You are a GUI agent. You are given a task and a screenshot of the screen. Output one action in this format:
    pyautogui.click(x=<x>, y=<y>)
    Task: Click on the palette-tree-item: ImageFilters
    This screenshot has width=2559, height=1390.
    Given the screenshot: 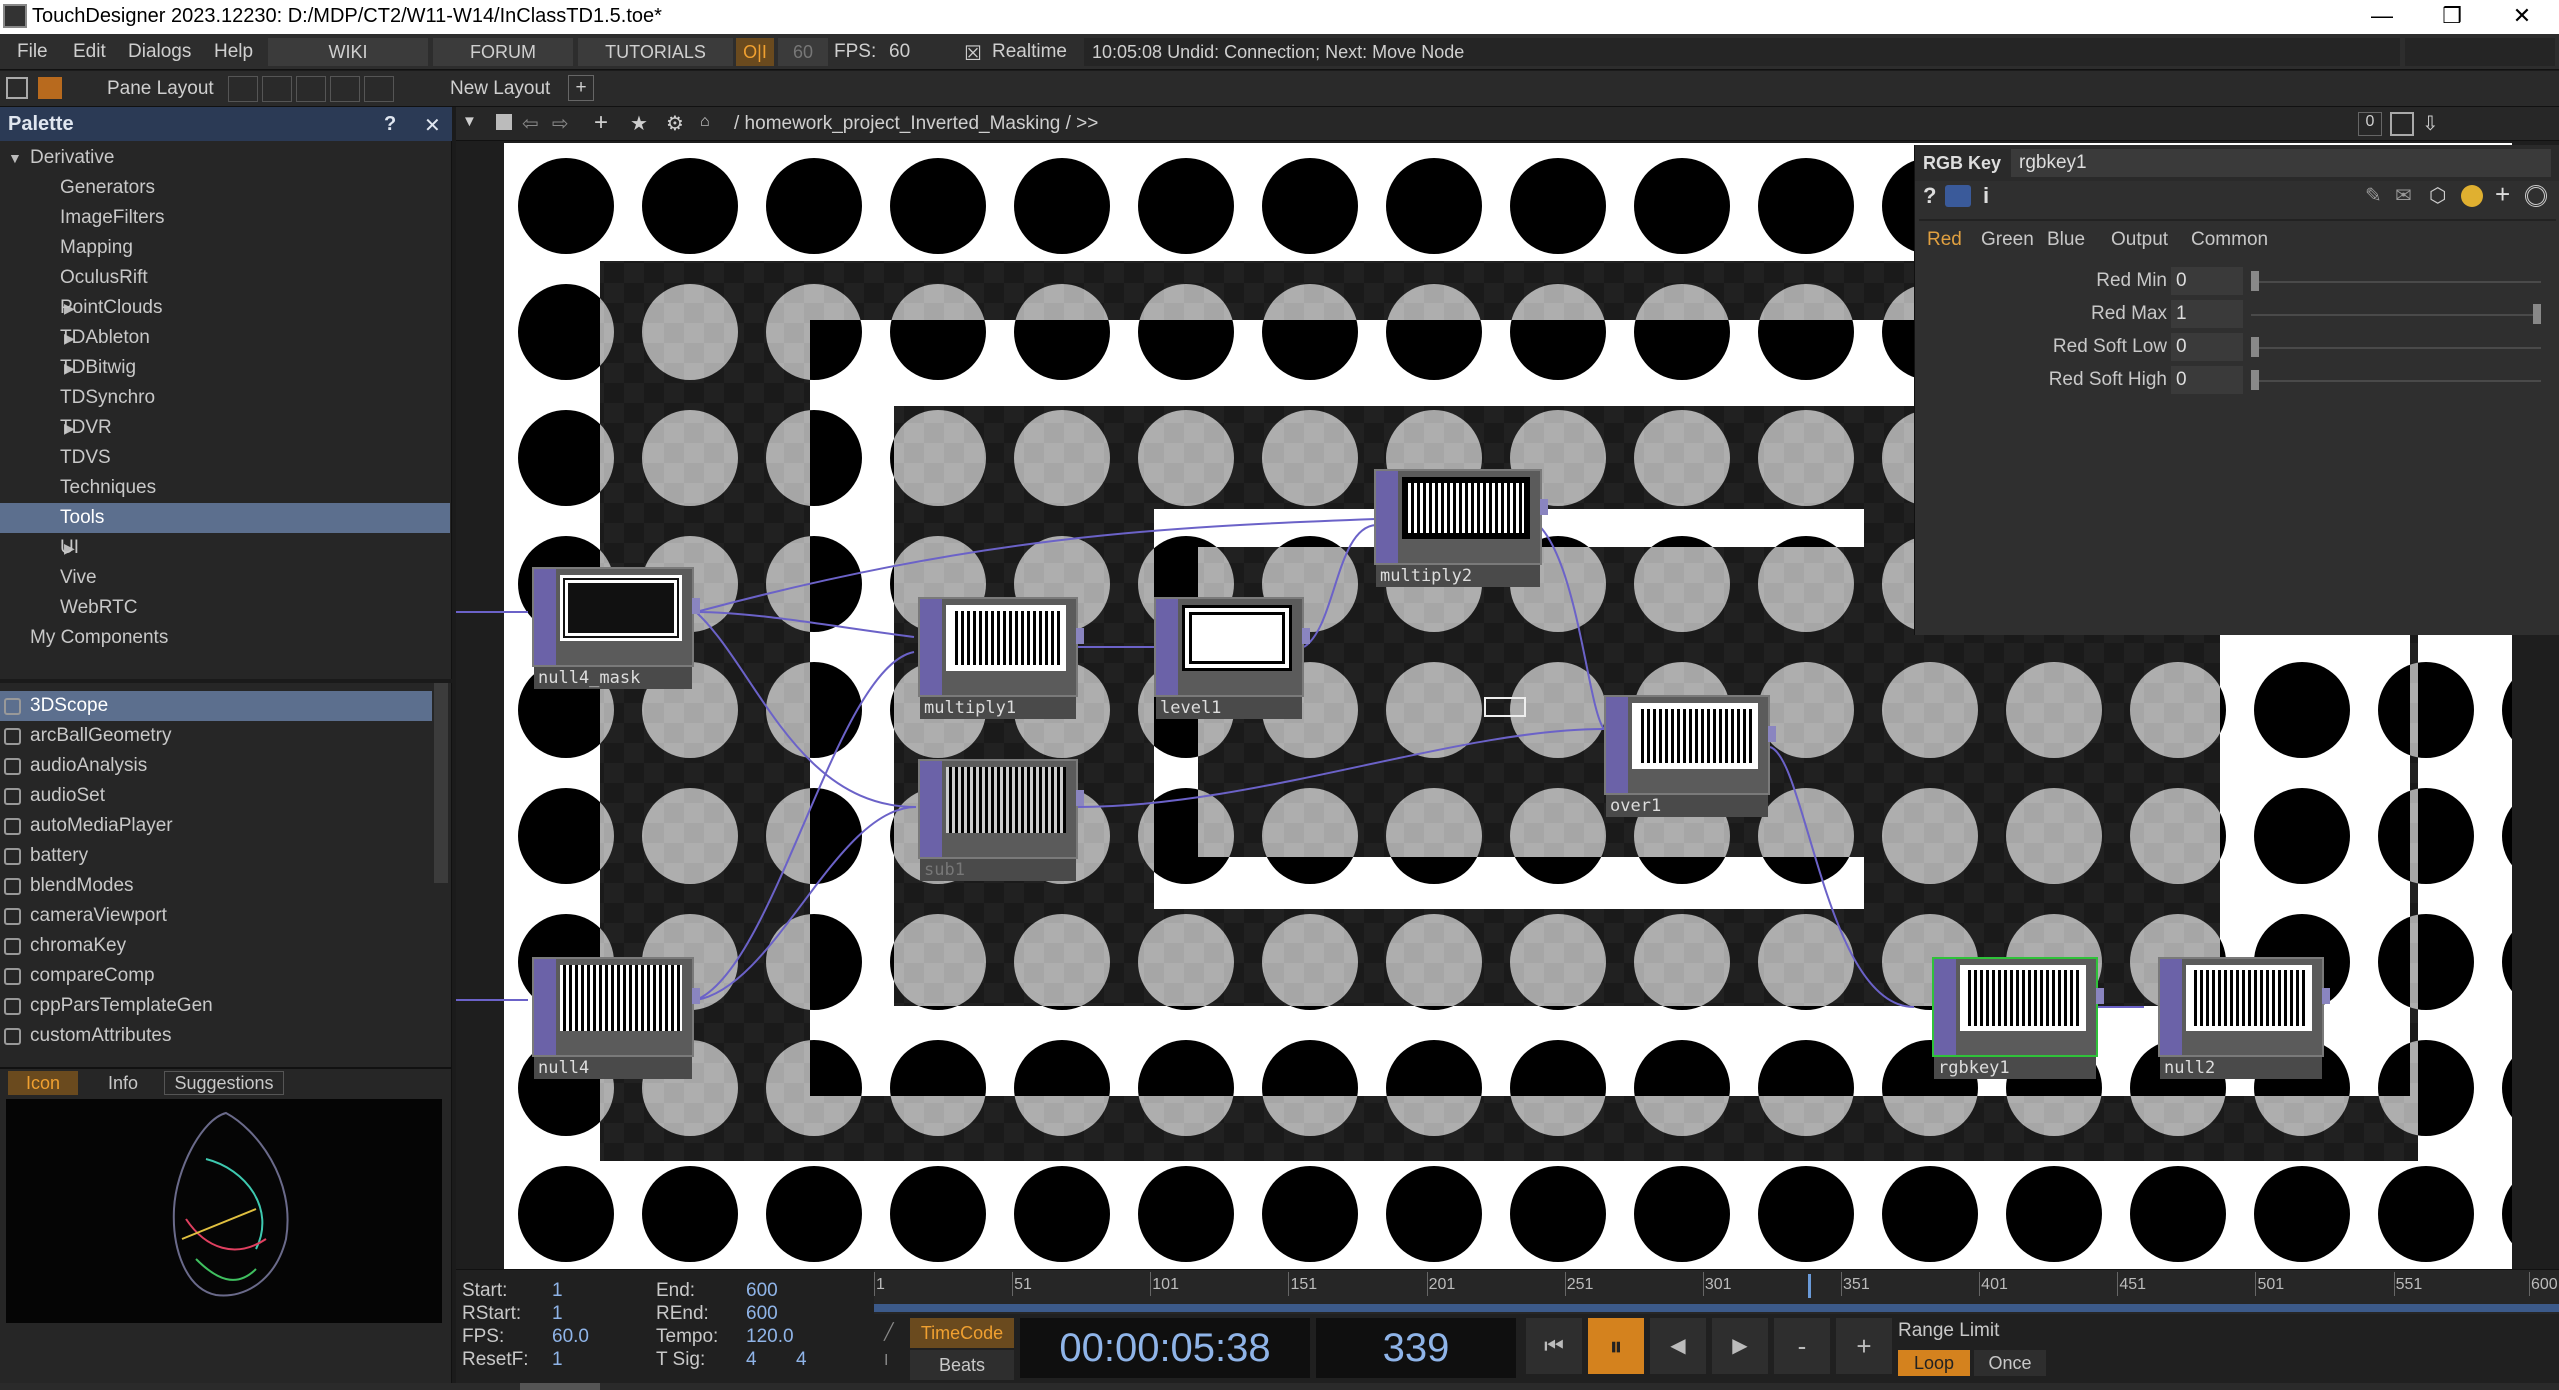 What is the action you would take?
    pyautogui.click(x=225, y=218)
    